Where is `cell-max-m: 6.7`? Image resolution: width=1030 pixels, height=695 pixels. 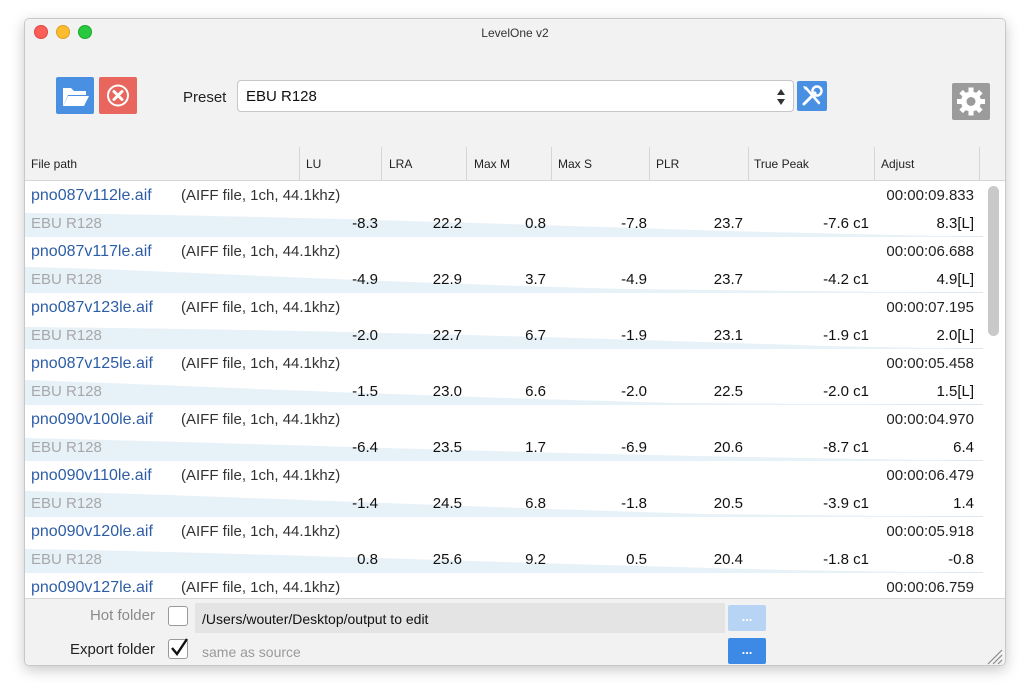
cell-max-m: 6.7 is located at coordinates (535, 335).